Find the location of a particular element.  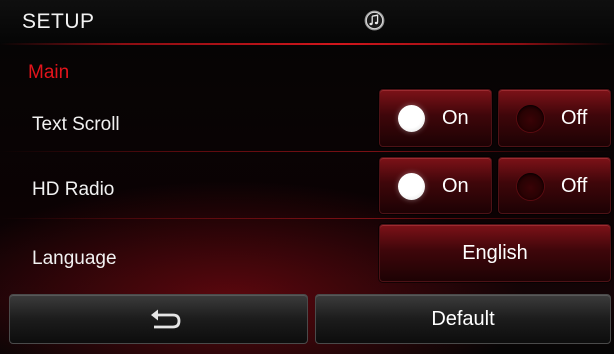

back-button is located at coordinates (158, 319).